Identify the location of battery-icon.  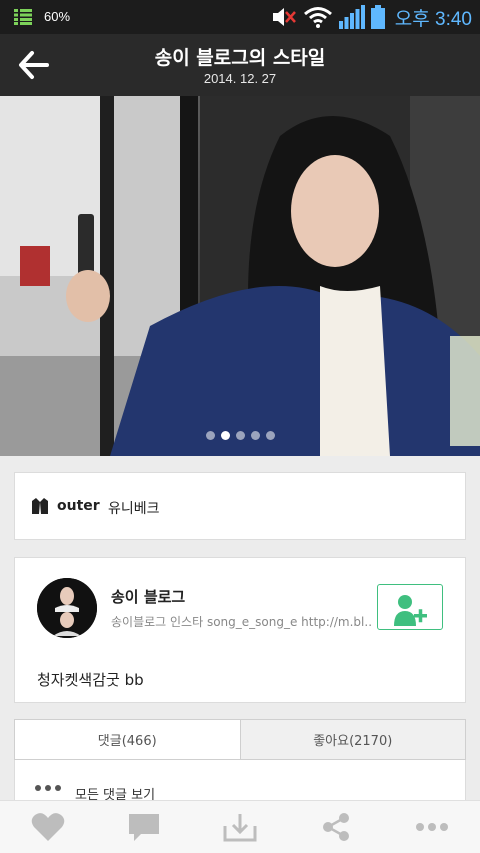
(377, 17).